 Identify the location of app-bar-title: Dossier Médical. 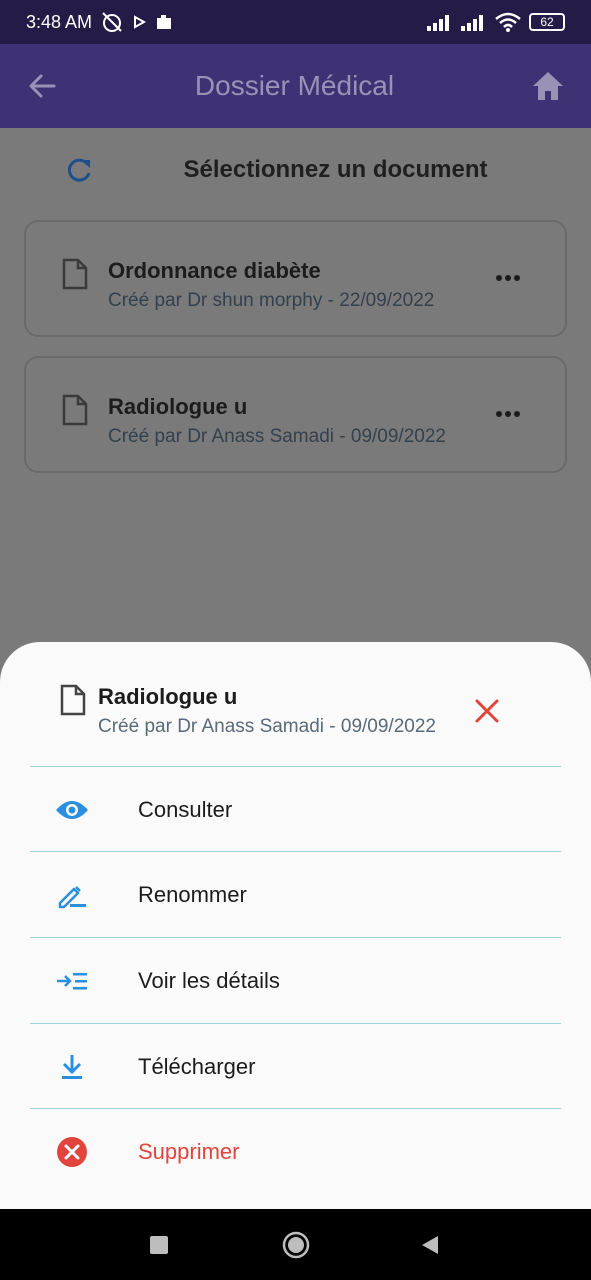
(294, 85).